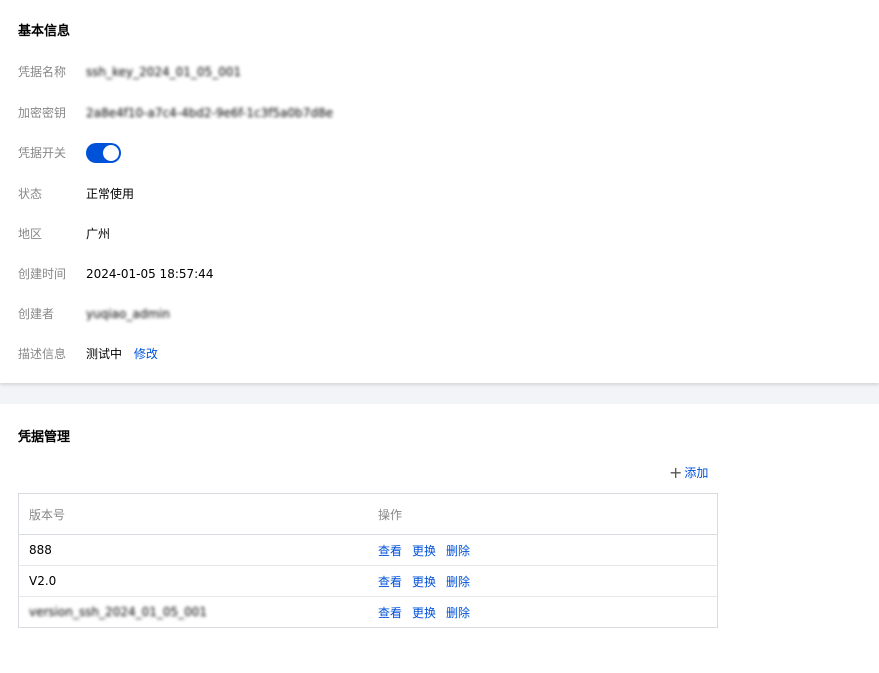 The image size is (879, 673). Describe the element at coordinates (193, 581) in the screenshot. I see `version-cell: V2.0` at that location.